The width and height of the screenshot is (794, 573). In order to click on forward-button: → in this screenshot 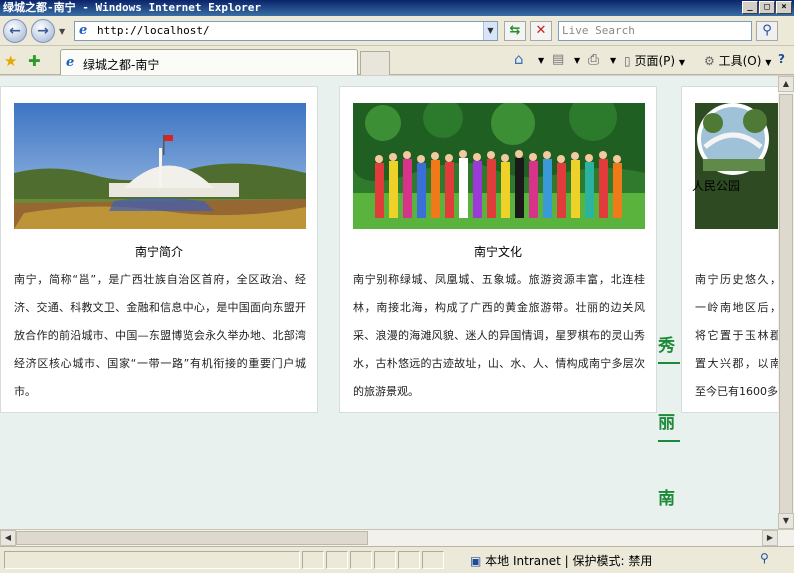, I will do `click(43, 31)`.